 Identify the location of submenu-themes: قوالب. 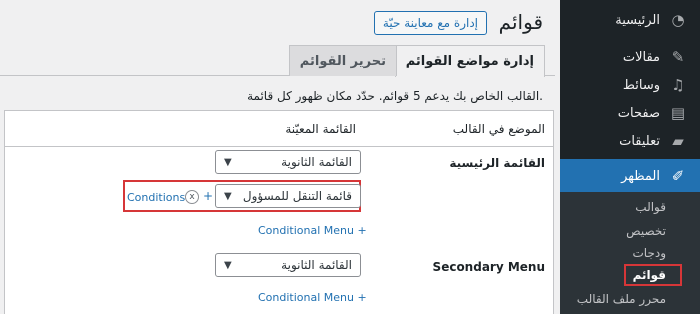
(630, 207).